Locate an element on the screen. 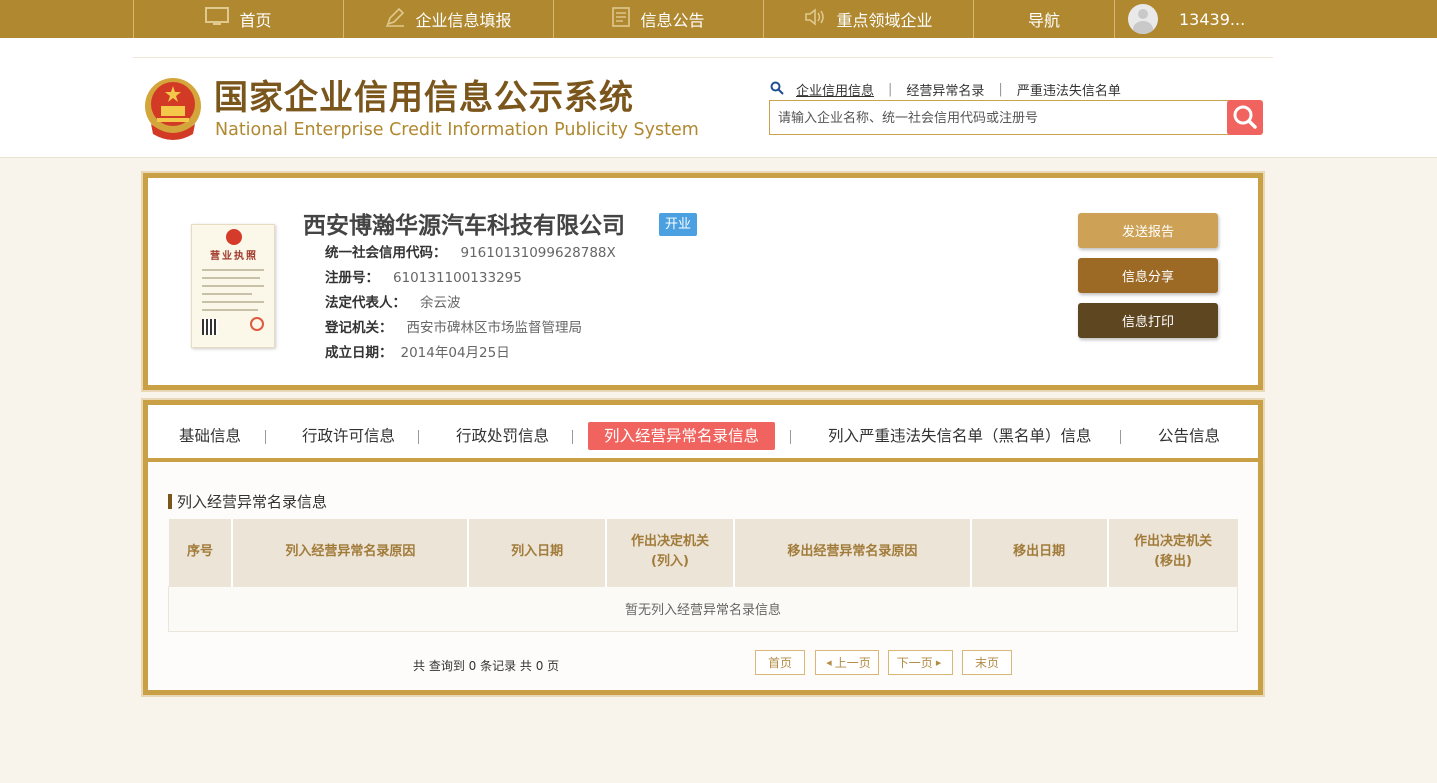 The height and width of the screenshot is (783, 1437). link-blacklist: 严重违法失信名单 is located at coordinates (1069, 89).